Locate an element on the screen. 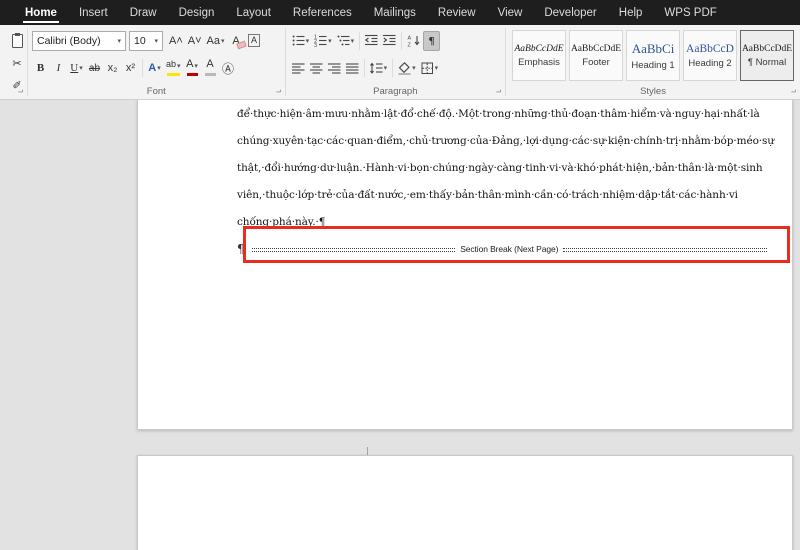 This screenshot has width=800, height=550. align-center-icon is located at coordinates (316, 68).